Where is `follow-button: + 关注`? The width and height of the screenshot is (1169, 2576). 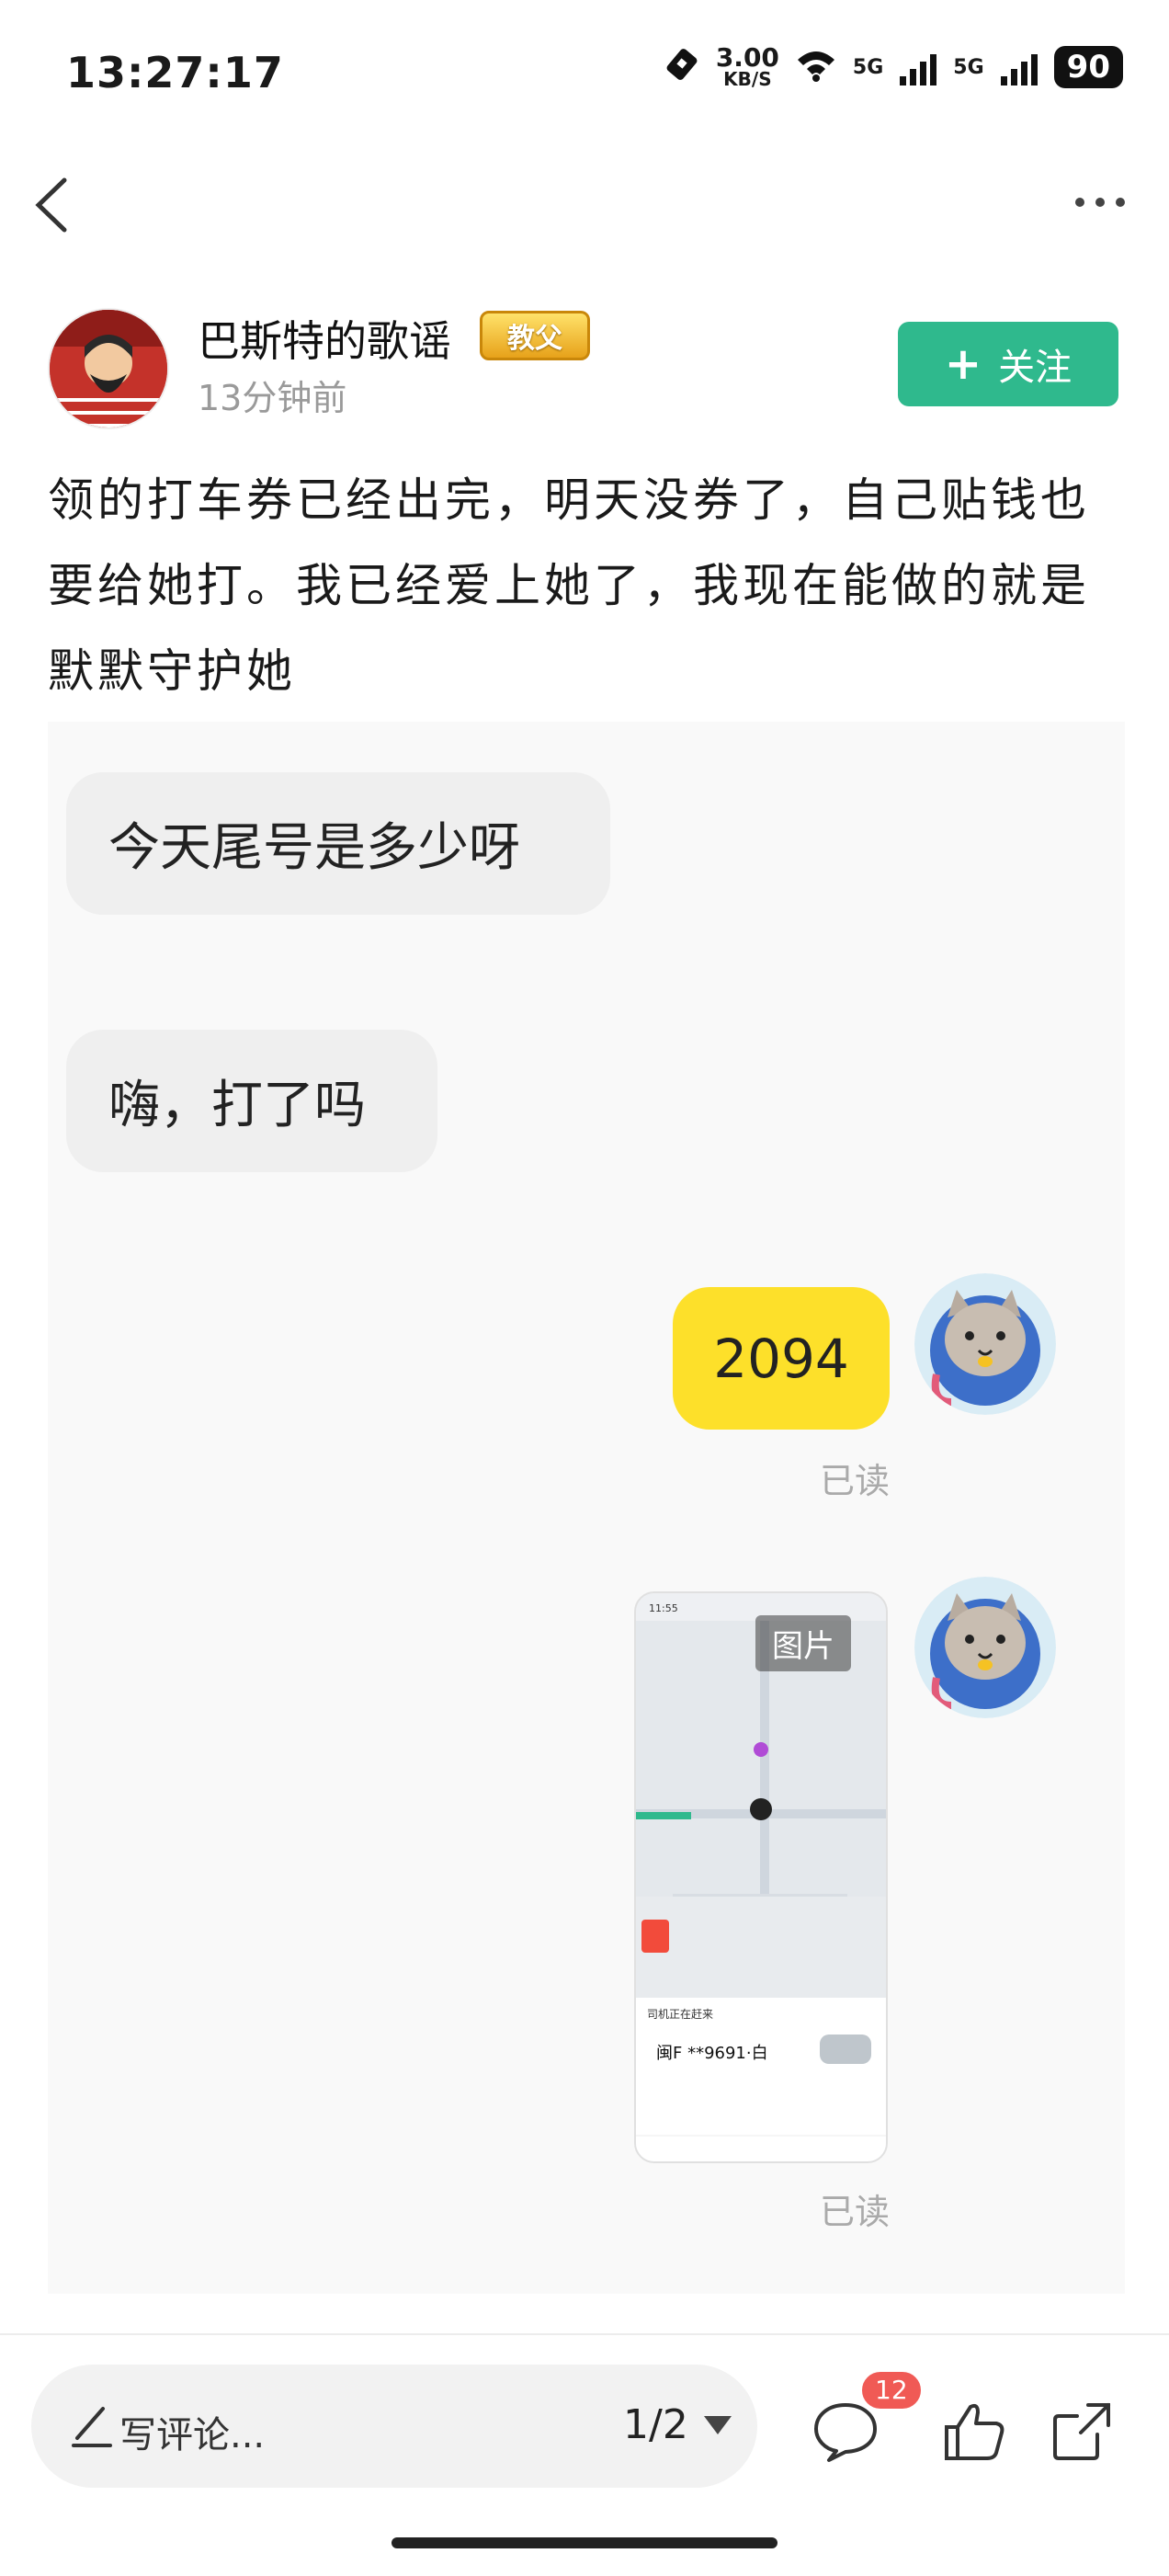 follow-button: + 关注 is located at coordinates (1008, 364).